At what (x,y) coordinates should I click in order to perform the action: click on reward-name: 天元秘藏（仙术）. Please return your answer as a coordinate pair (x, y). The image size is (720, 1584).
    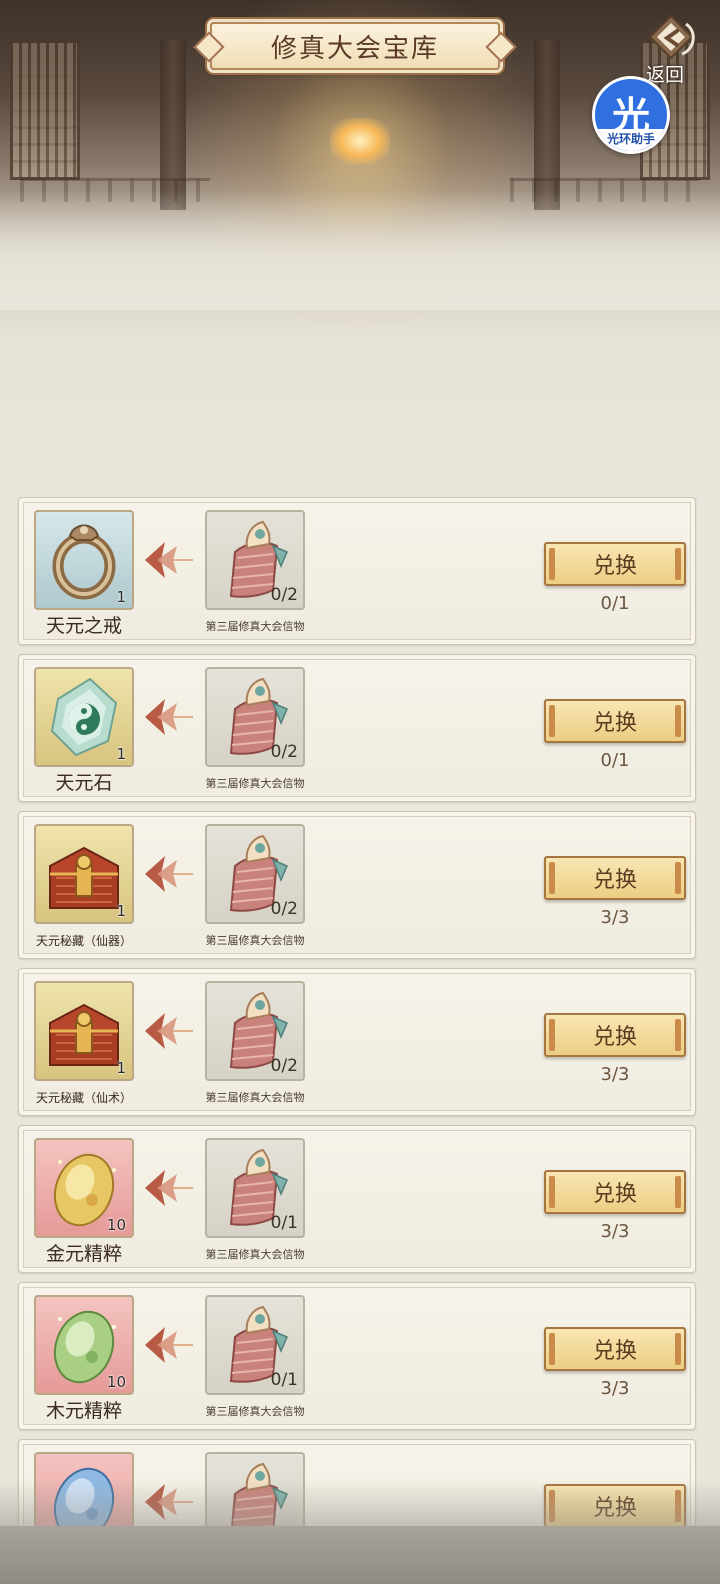
    Looking at the image, I should click on (83, 1098).